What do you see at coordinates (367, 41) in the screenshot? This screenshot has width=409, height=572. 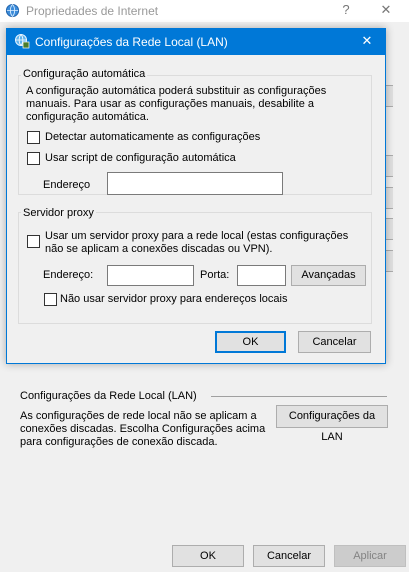 I see `dialog-close-button: ✕` at bounding box center [367, 41].